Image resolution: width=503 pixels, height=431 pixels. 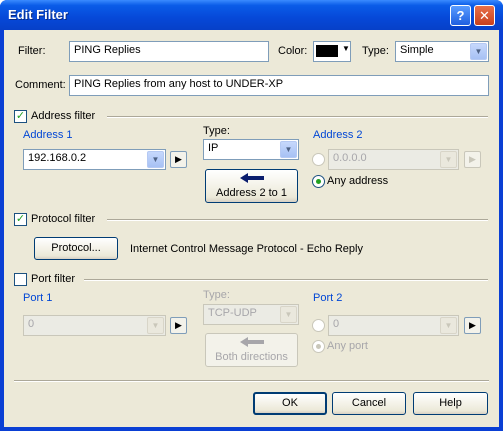 What do you see at coordinates (213, 148) in the screenshot?
I see `address-type-value: IP` at bounding box center [213, 148].